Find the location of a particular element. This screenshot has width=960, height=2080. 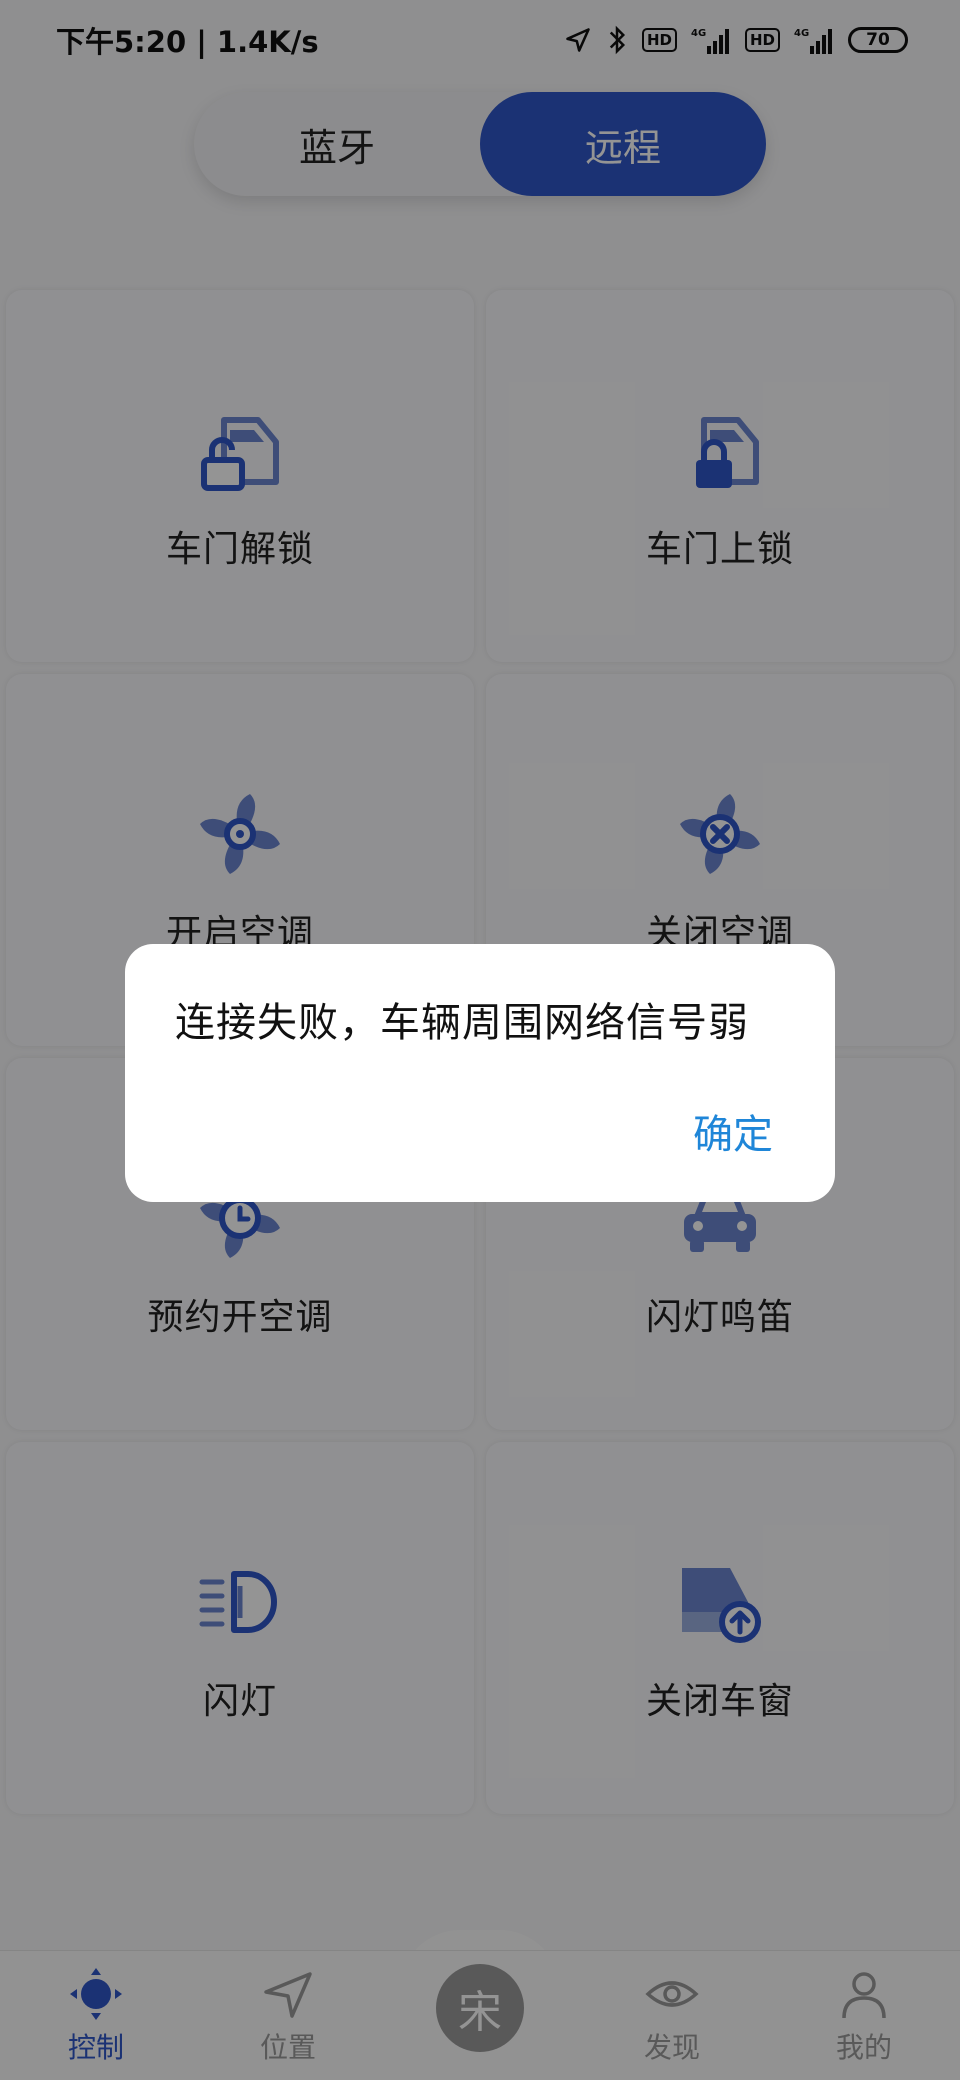

dialog-message: 连接失败，车辆周围网络信号弱 is located at coordinates (462, 1023).